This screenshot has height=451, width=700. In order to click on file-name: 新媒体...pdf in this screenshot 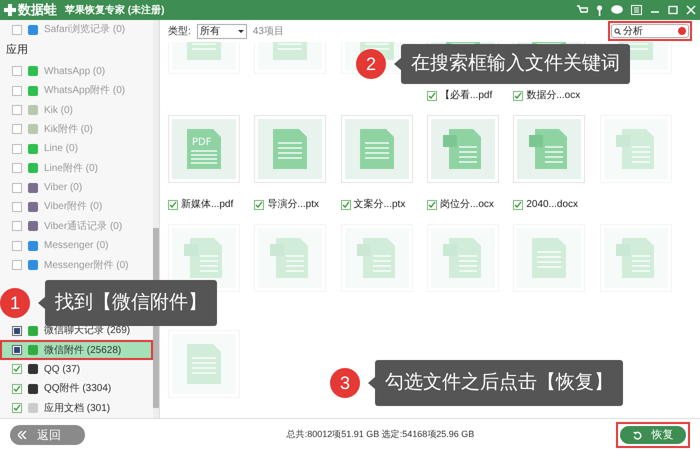, I will do `click(207, 205)`.